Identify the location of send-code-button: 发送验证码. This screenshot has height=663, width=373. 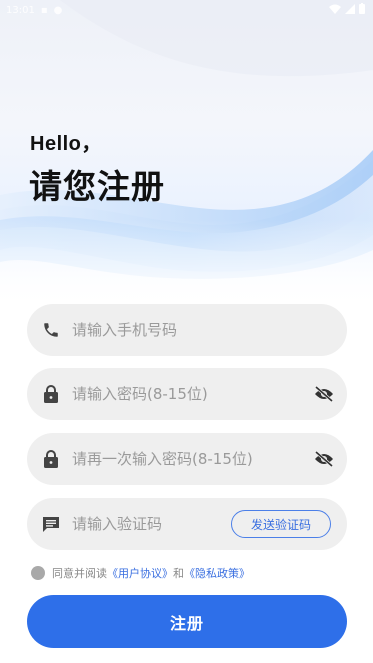
(281, 524).